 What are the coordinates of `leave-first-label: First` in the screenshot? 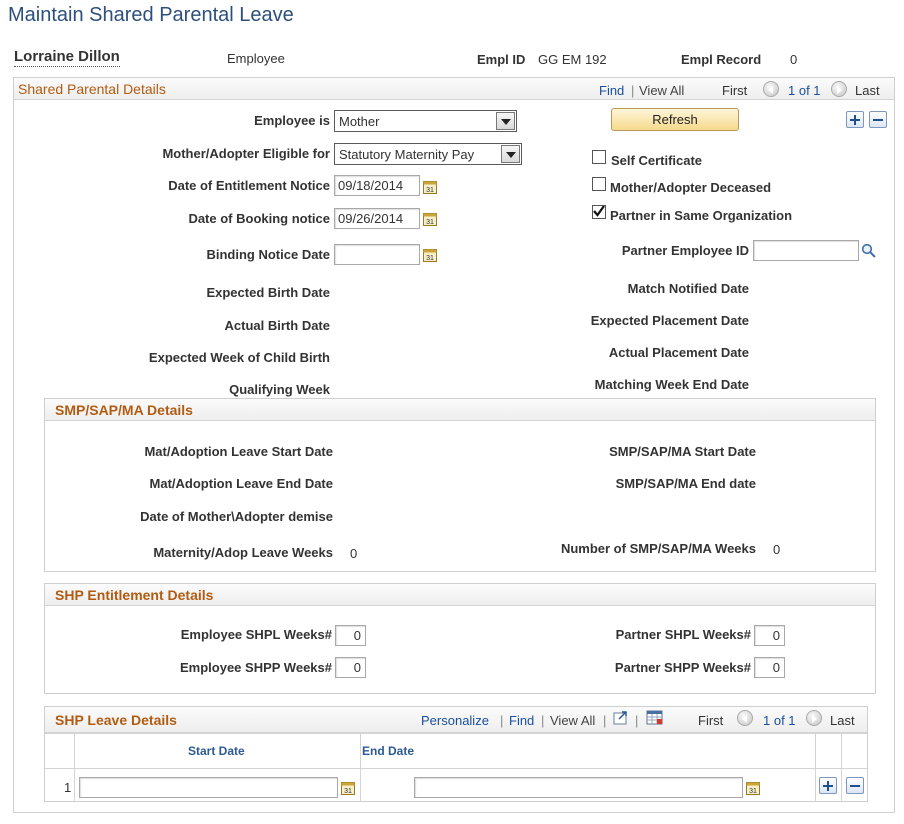 It's located at (711, 720).